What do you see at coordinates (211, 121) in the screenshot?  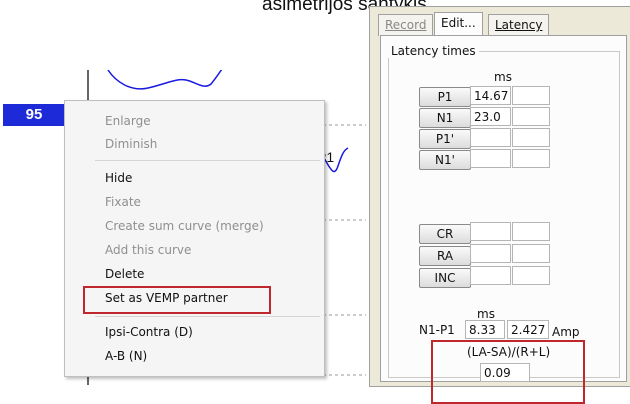 I see `menu-item-enlarge: Enlarge` at bounding box center [211, 121].